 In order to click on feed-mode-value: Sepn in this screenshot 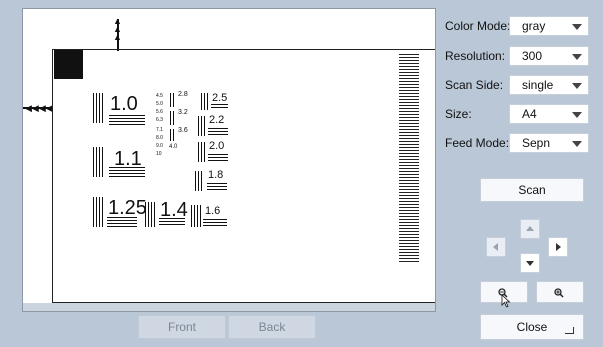, I will do `click(536, 143)`.